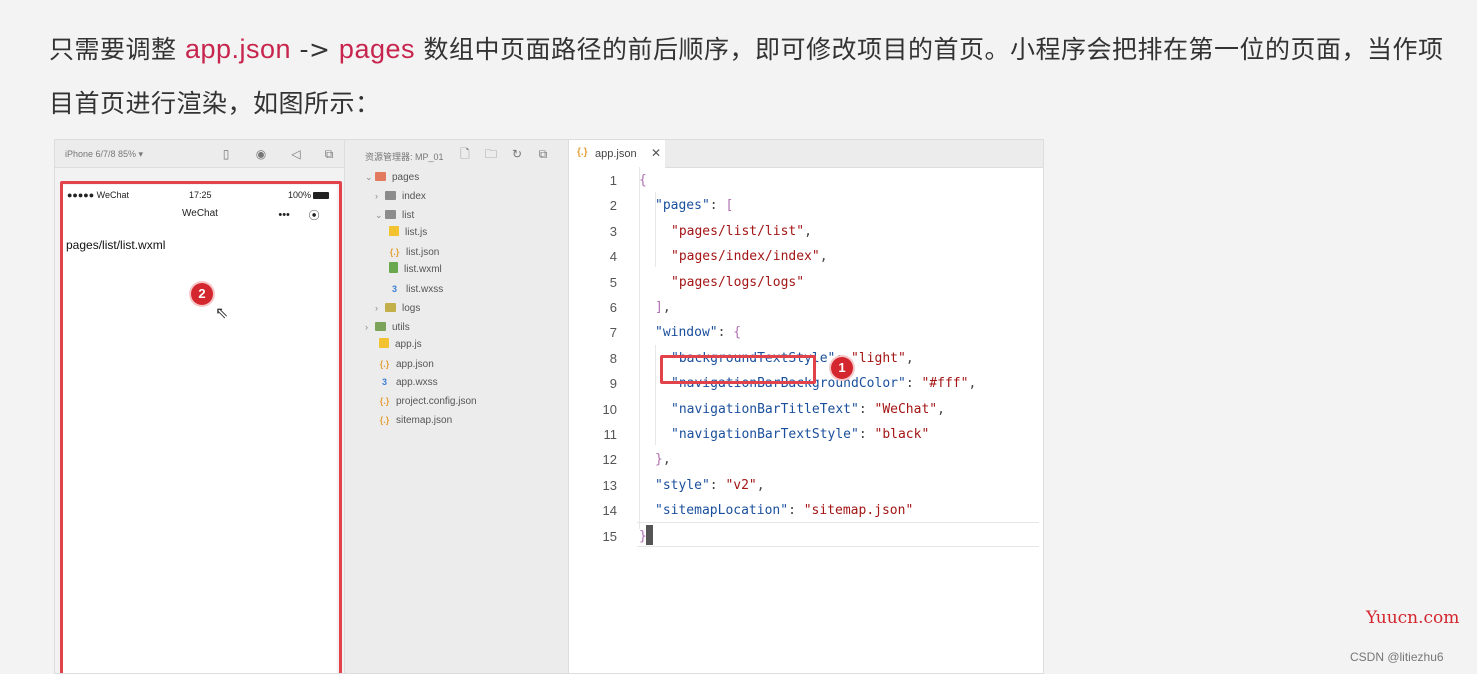  What do you see at coordinates (806, 205) in the screenshot?
I see `code-line: 2 "pages": [` at bounding box center [806, 205].